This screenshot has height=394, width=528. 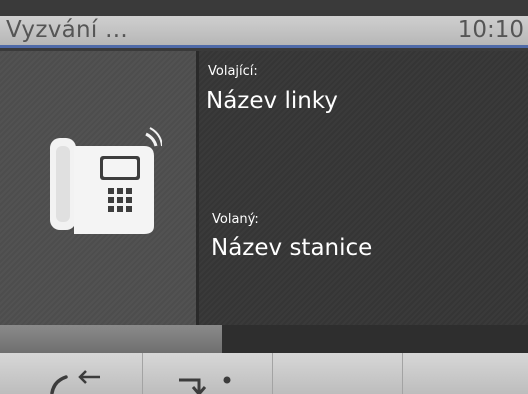 What do you see at coordinates (490, 30) in the screenshot?
I see `clock: 10:10` at bounding box center [490, 30].